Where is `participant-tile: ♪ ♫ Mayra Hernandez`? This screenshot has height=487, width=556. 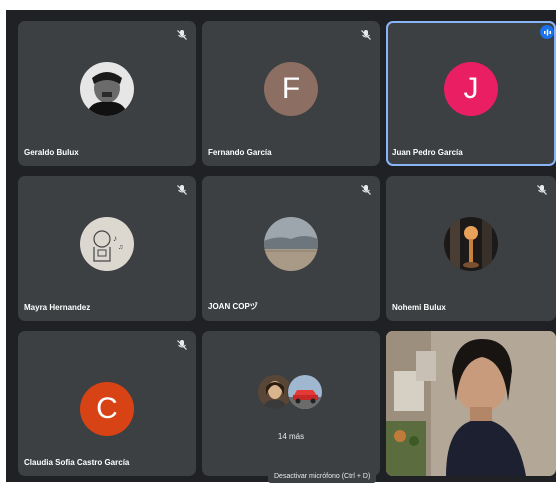 participant-tile: ♪ ♫ Mayra Hernandez is located at coordinates (107, 248).